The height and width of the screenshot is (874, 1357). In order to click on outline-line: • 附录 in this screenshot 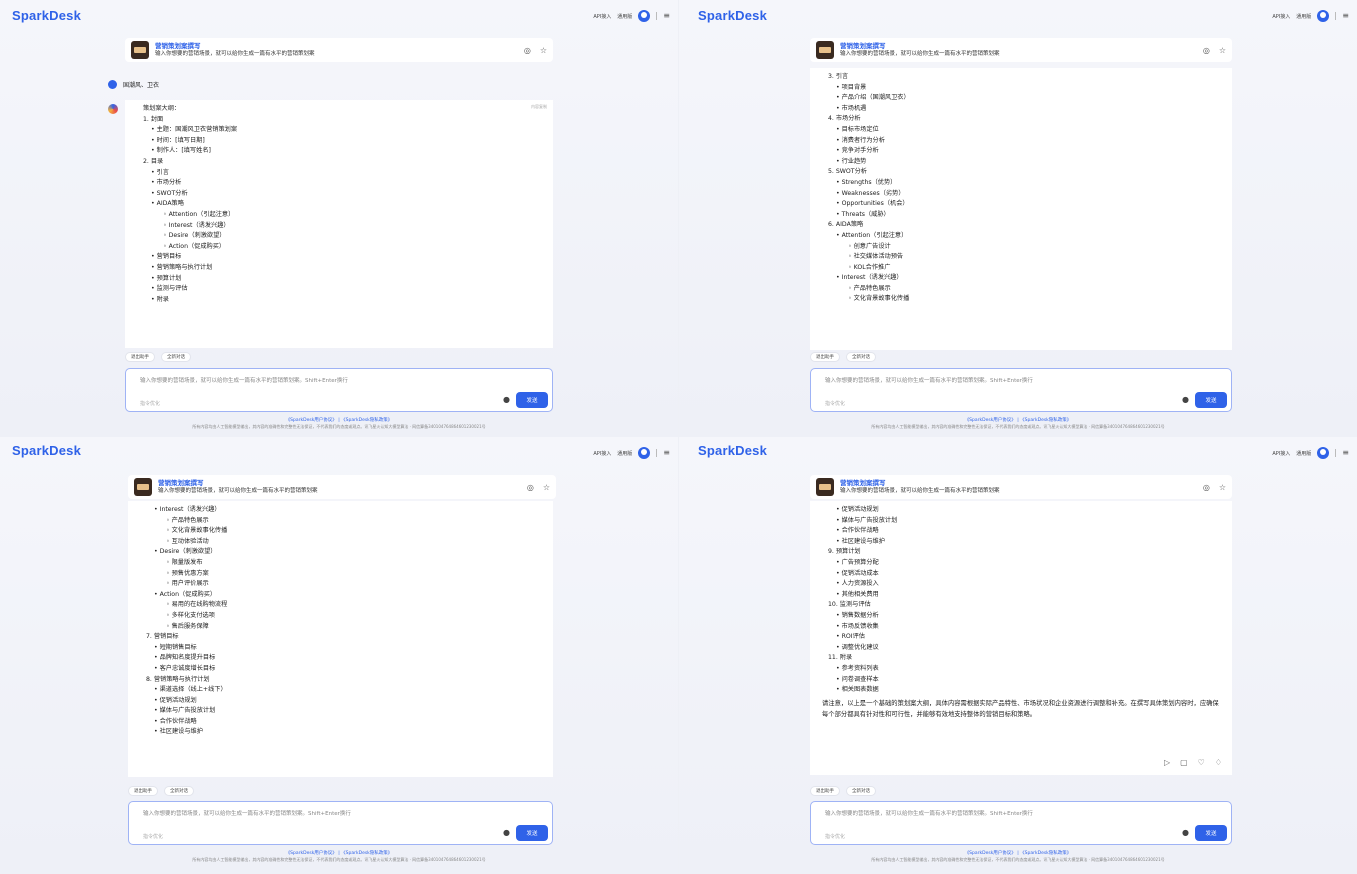, I will do `click(160, 299)`.